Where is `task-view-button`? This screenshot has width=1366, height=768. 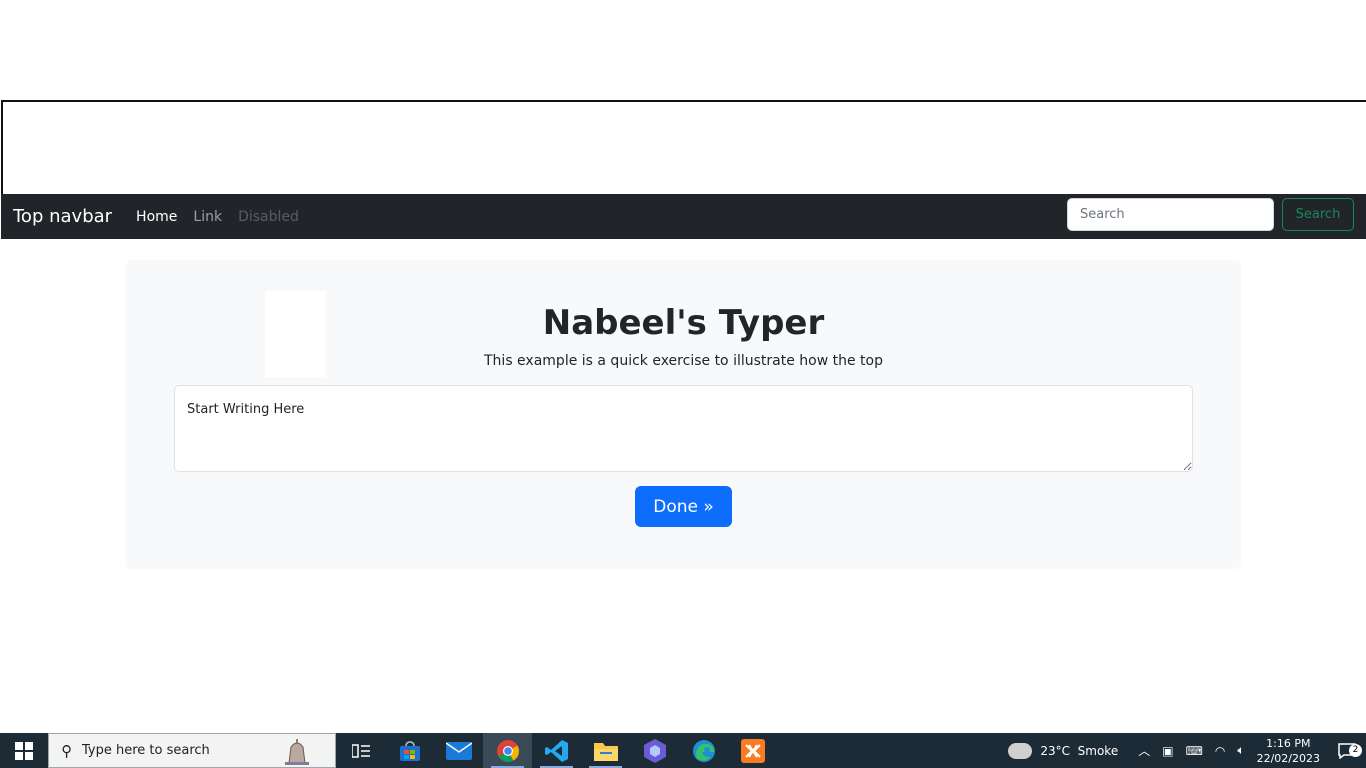
task-view-button is located at coordinates (360, 750).